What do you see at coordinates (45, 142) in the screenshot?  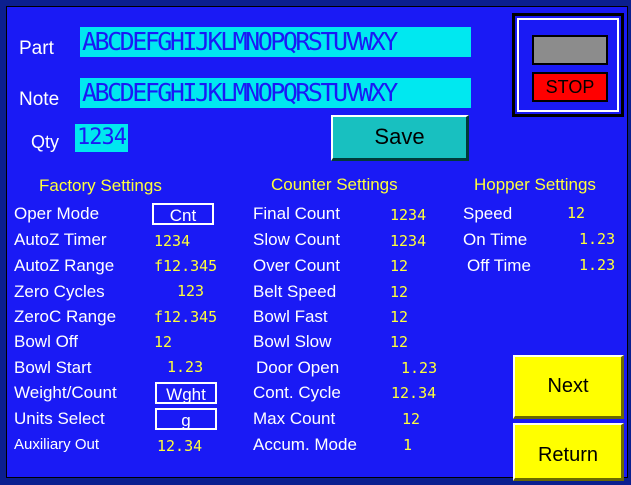 I see `qty-label: Qty` at bounding box center [45, 142].